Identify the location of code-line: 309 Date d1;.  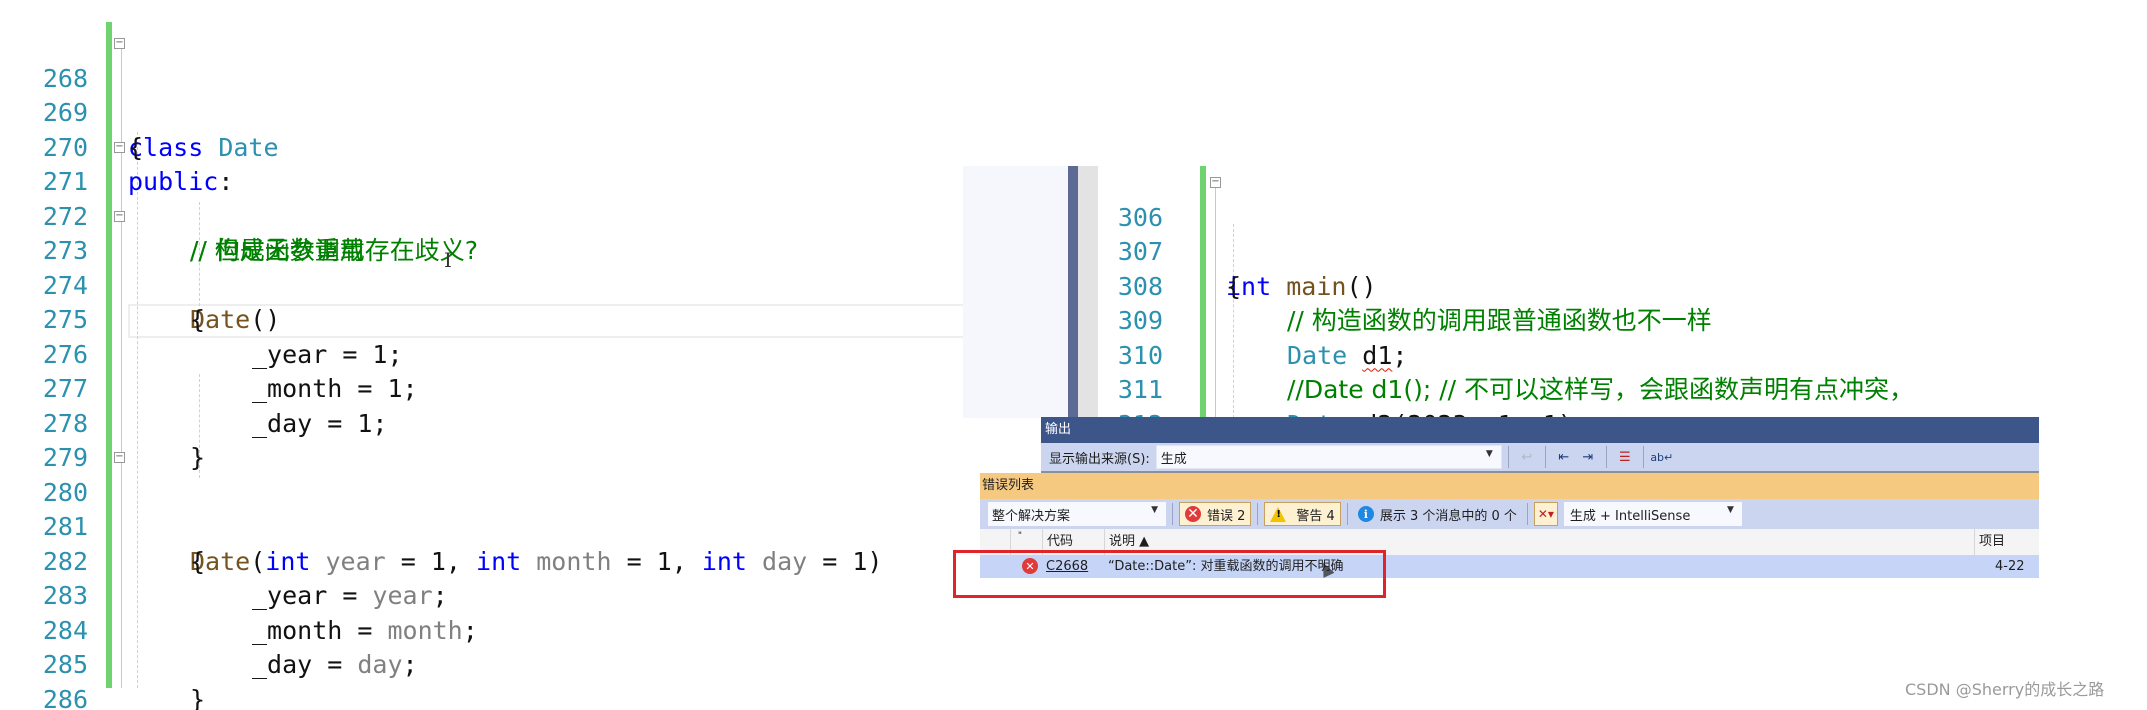
(1185, 320).